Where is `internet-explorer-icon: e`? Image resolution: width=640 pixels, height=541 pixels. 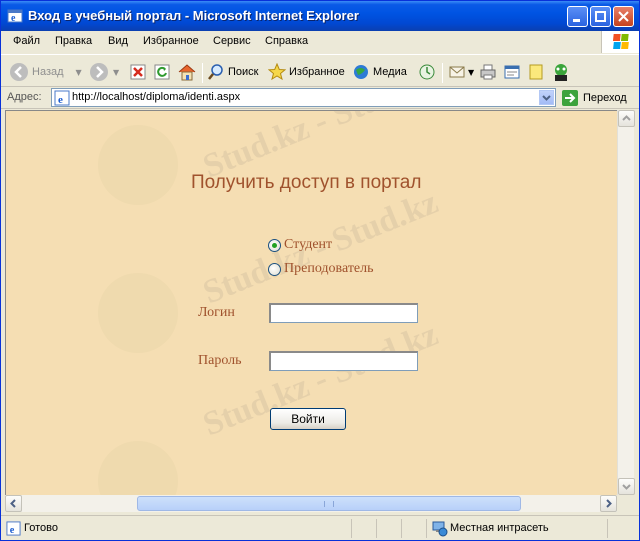 internet-explorer-icon: e is located at coordinates (15, 16).